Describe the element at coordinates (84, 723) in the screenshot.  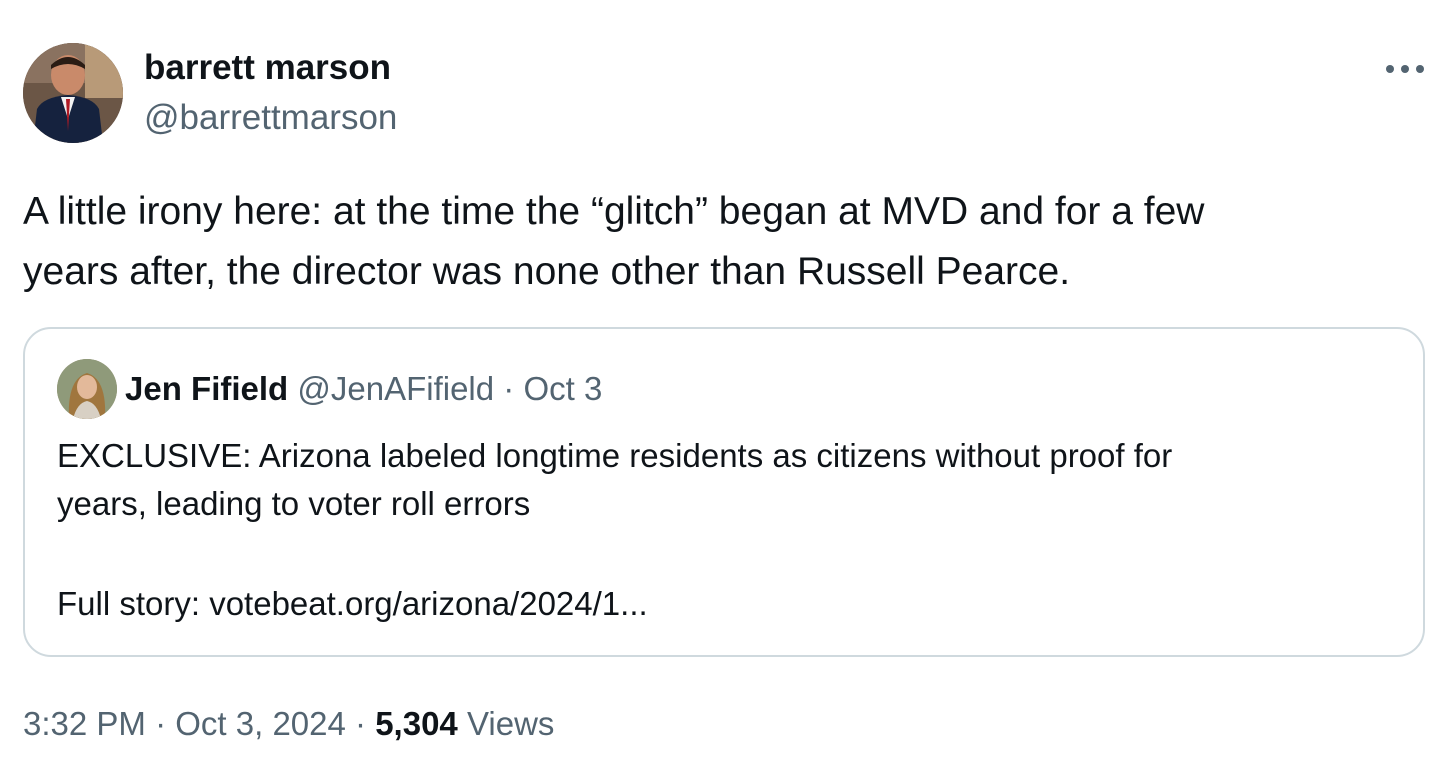
I see `tweet-time: 3:32 PM` at that location.